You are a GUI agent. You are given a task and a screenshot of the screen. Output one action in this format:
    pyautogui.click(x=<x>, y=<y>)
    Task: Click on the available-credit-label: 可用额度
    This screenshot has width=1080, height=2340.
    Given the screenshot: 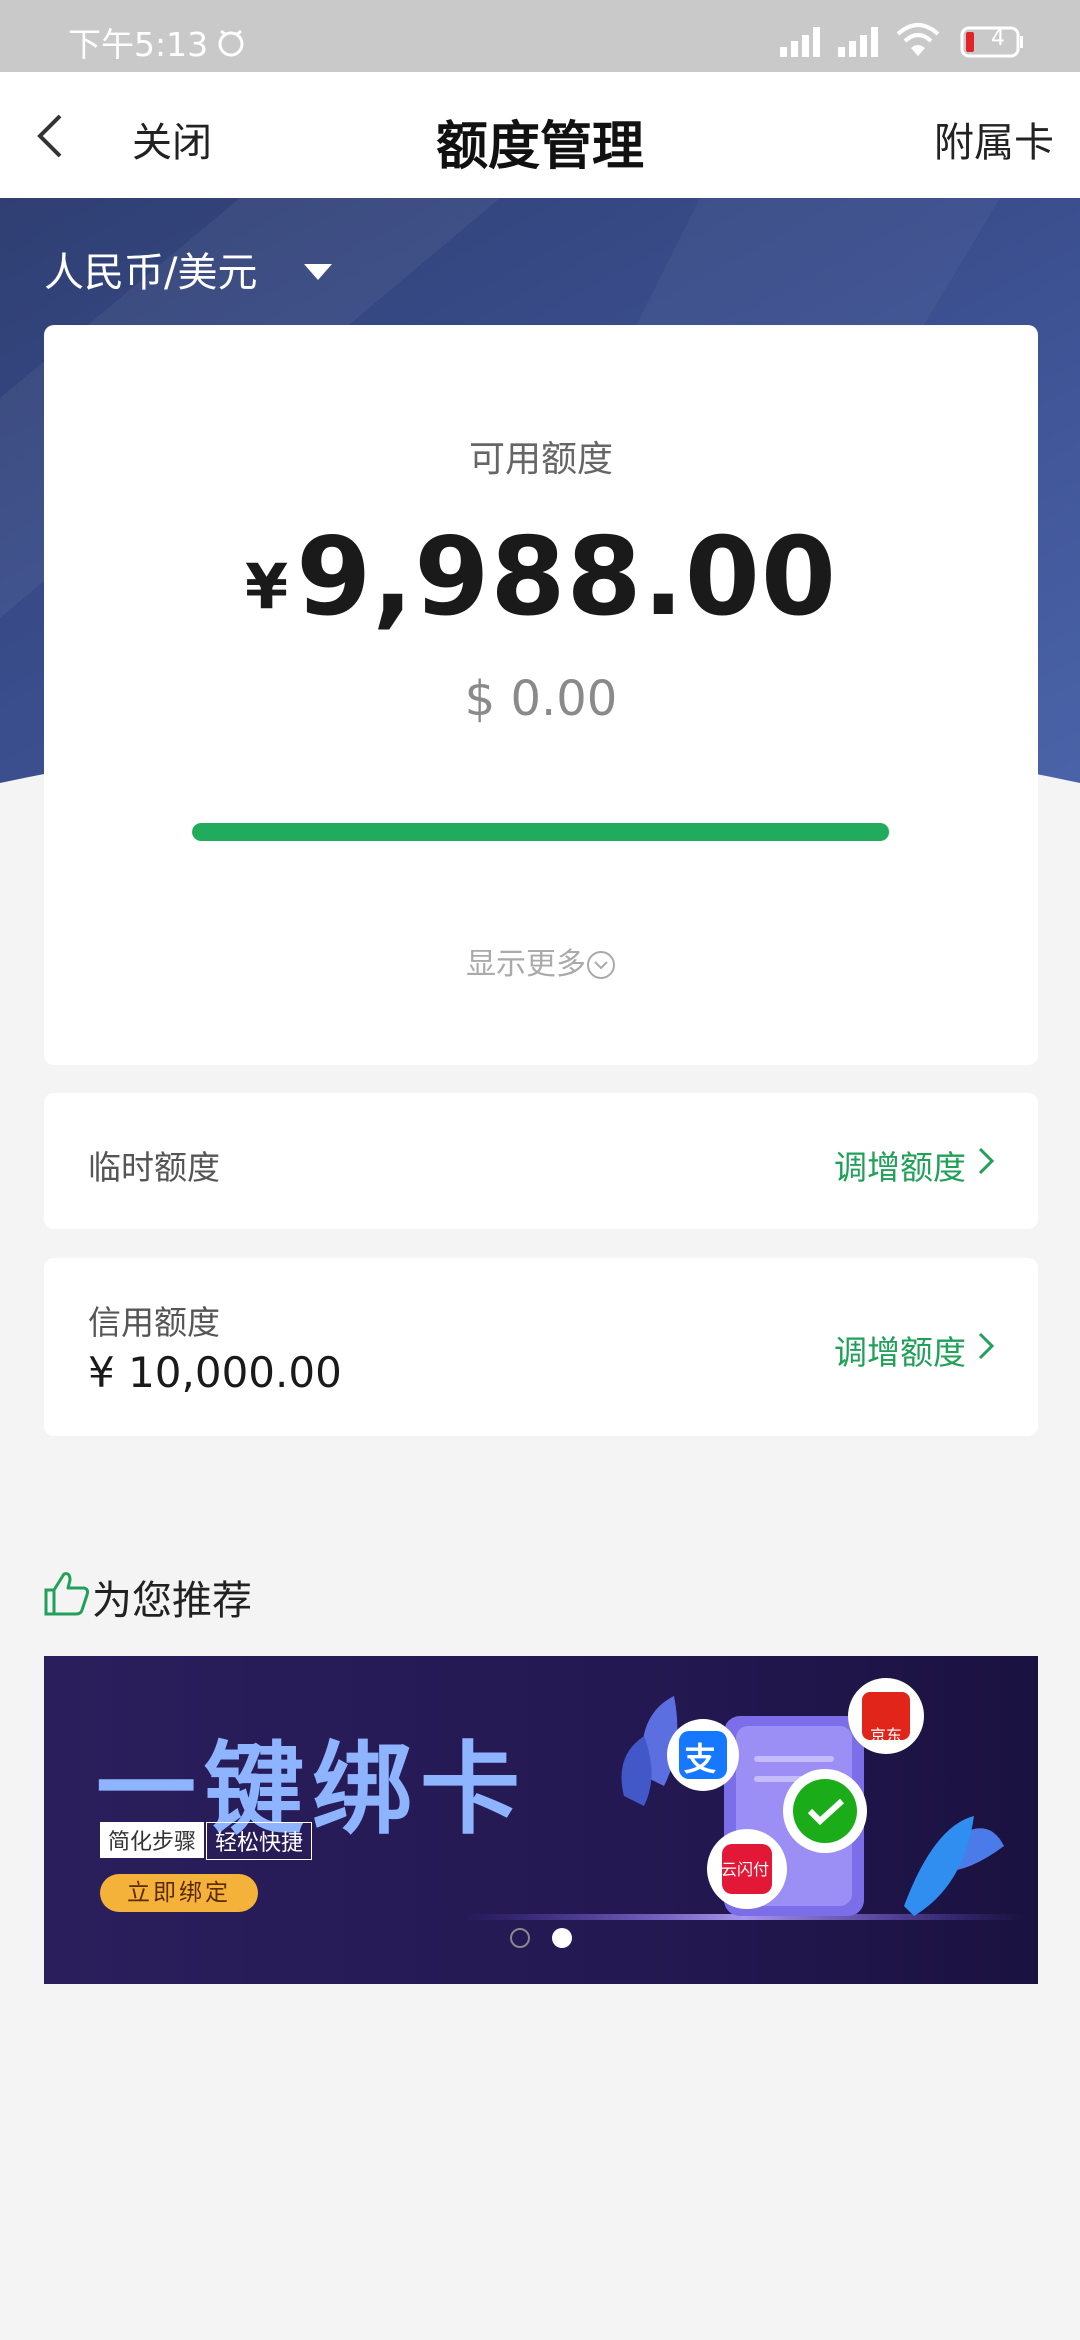 What is the action you would take?
    pyautogui.click(x=540, y=459)
    